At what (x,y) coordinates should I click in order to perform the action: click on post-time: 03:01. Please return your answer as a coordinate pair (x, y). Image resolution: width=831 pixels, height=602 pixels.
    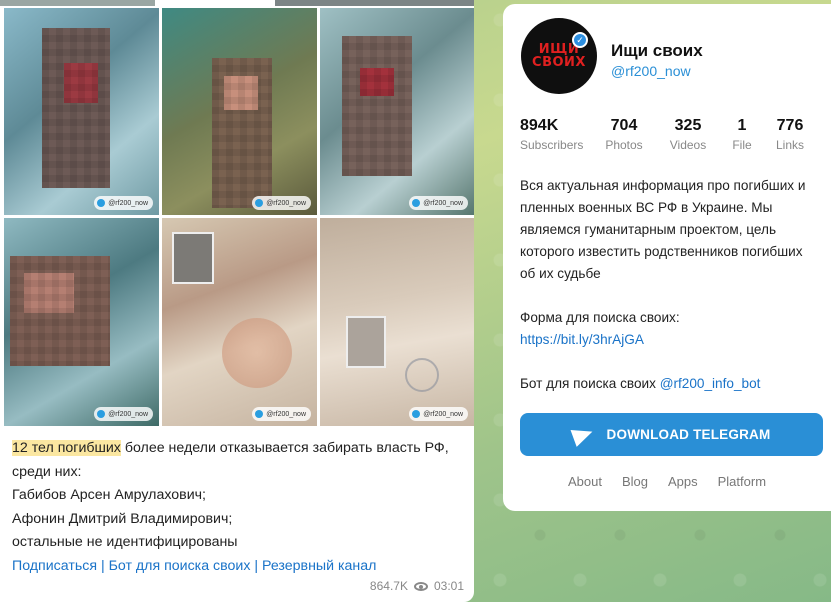
    Looking at the image, I should click on (448, 586).